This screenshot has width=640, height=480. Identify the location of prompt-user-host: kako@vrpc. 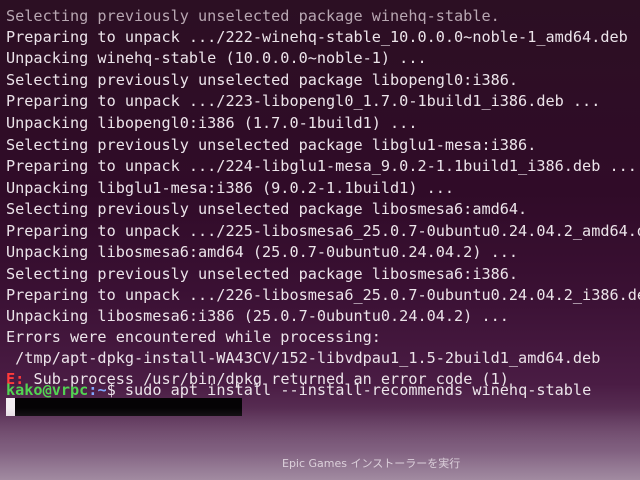
(47, 390).